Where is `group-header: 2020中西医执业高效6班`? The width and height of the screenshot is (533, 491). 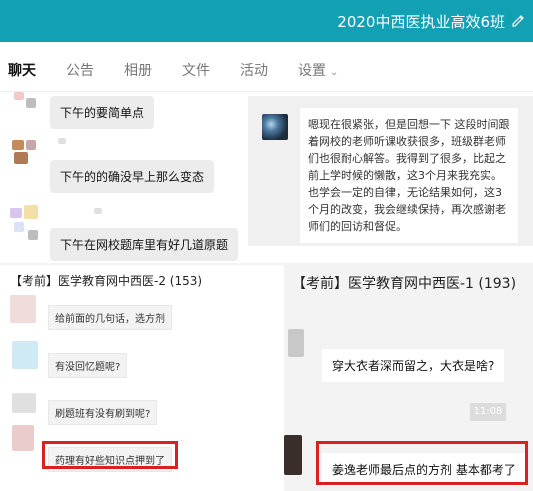 group-header: 2020中西医执业高效6班 is located at coordinates (266, 21).